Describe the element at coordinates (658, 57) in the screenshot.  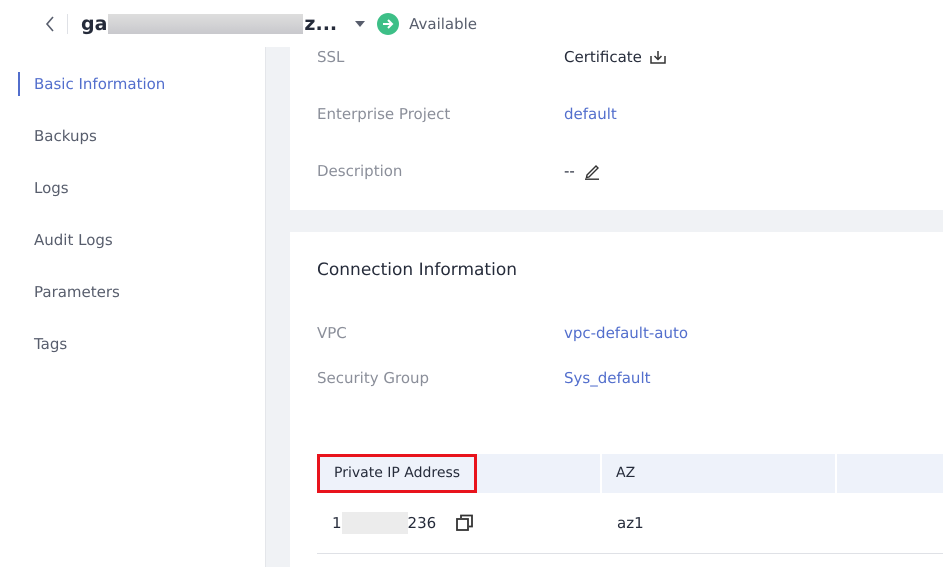
I see `download-icon` at that location.